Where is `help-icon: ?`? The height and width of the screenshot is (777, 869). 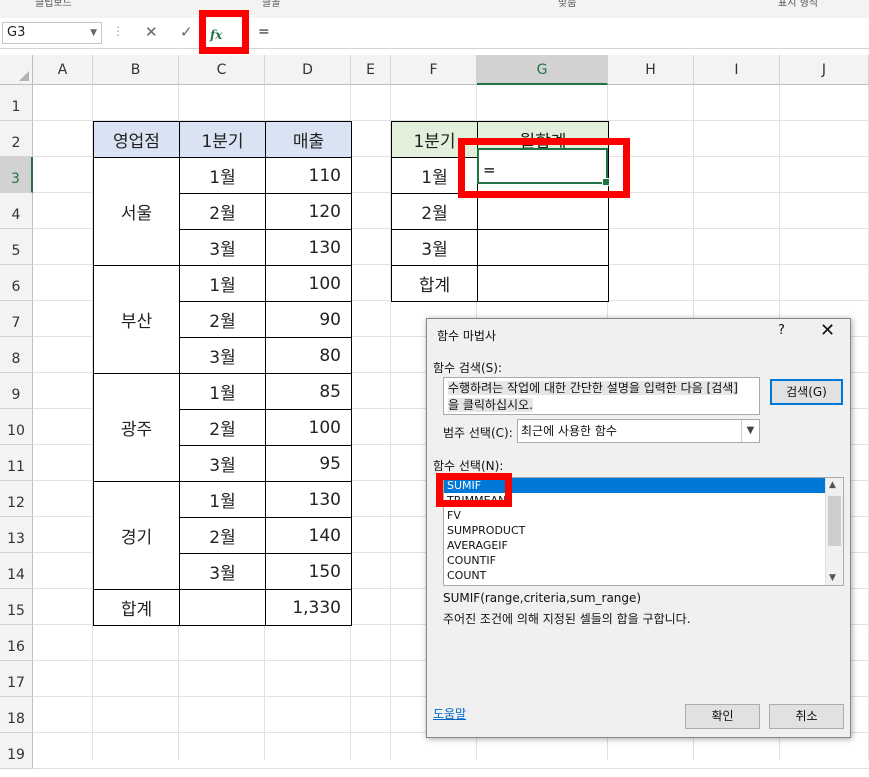 help-icon: ? is located at coordinates (781, 330).